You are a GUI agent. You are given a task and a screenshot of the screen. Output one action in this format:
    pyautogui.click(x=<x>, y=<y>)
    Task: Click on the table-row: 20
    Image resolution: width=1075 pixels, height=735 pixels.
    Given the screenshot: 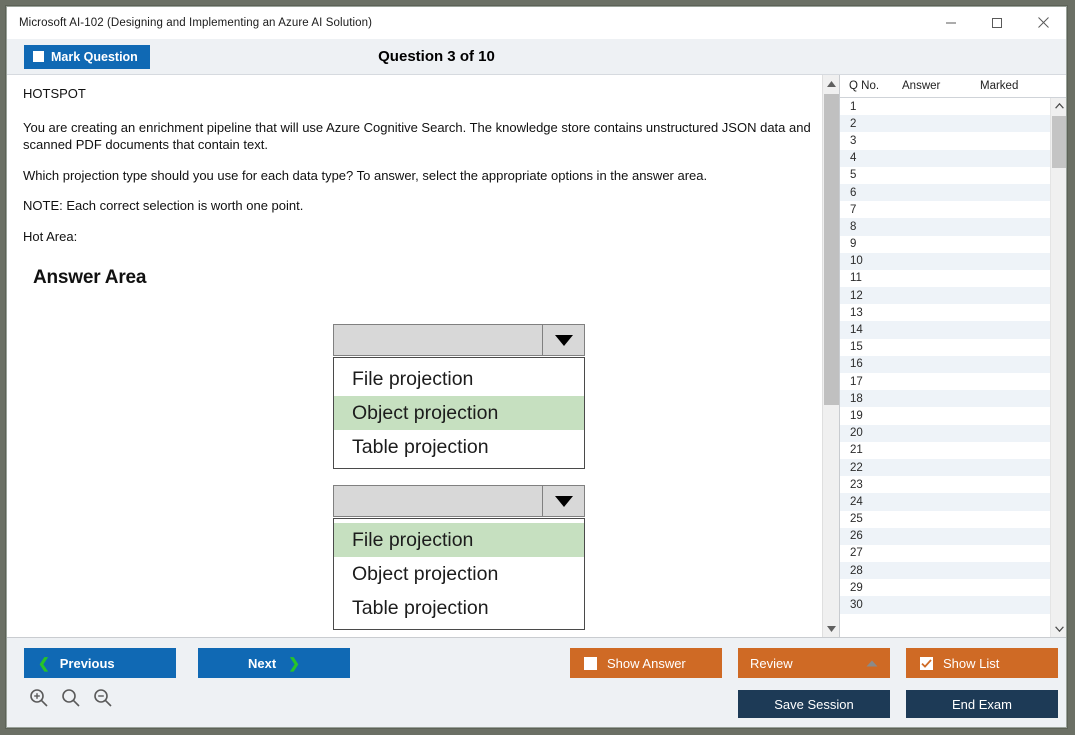 What is the action you would take?
    pyautogui.click(x=945, y=433)
    